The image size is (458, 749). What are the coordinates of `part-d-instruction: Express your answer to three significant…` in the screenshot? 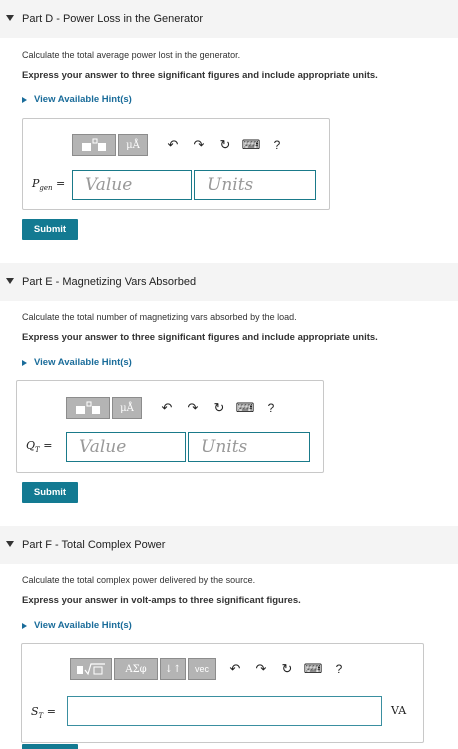 It's located at (200, 75).